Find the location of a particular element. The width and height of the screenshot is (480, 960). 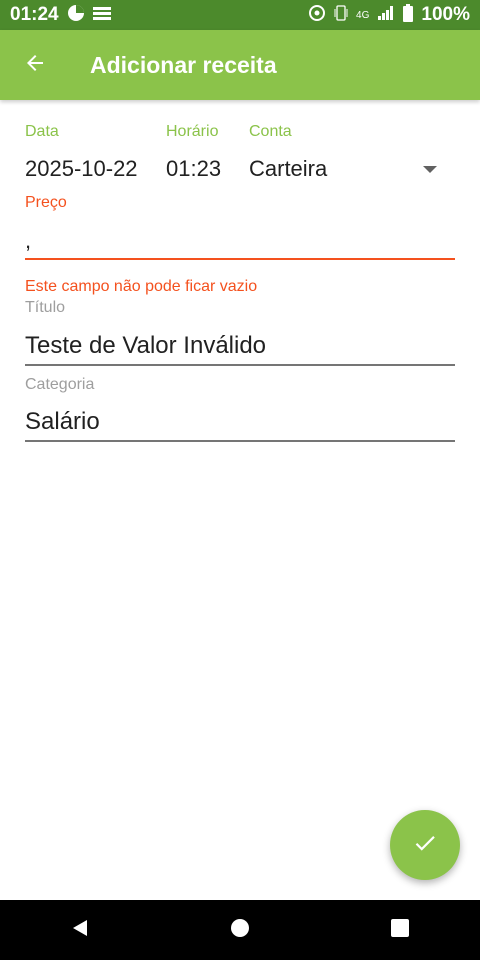

nav-home-button is located at coordinates (240, 930).